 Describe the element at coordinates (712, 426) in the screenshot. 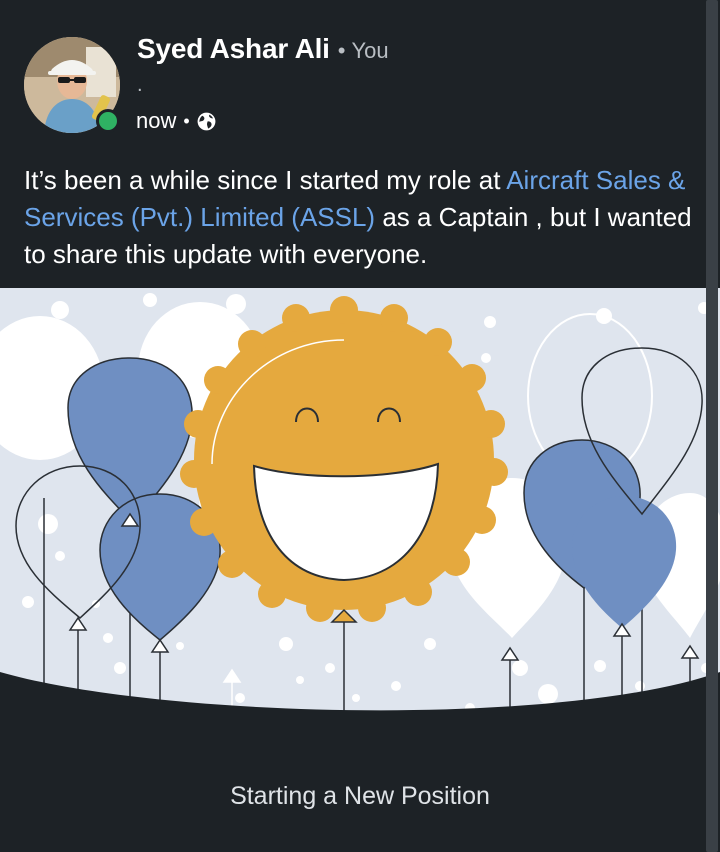

I see `scrollbar` at that location.